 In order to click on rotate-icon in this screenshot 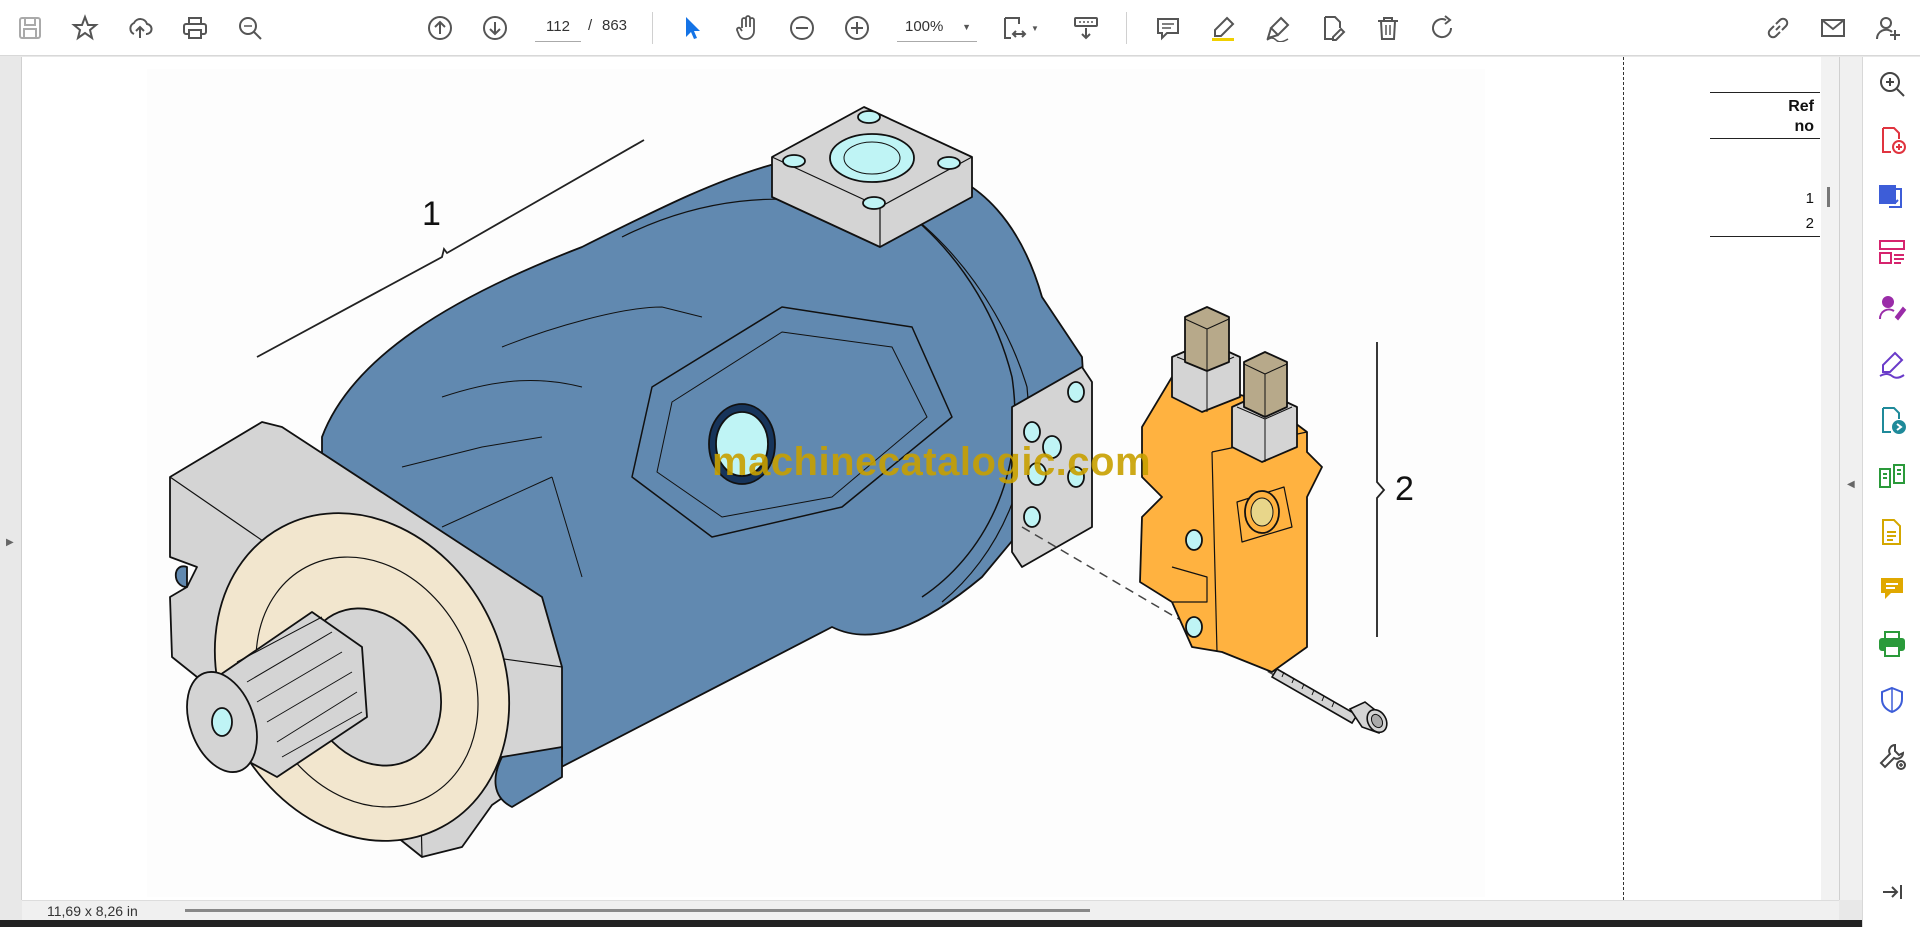, I will do `click(1443, 28)`.